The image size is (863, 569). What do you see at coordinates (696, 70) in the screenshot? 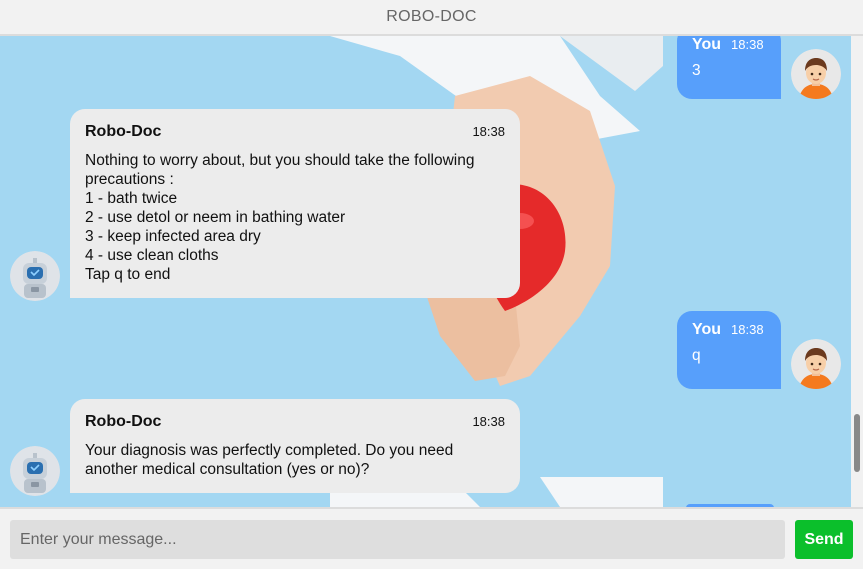
I see `message-text: 3` at bounding box center [696, 70].